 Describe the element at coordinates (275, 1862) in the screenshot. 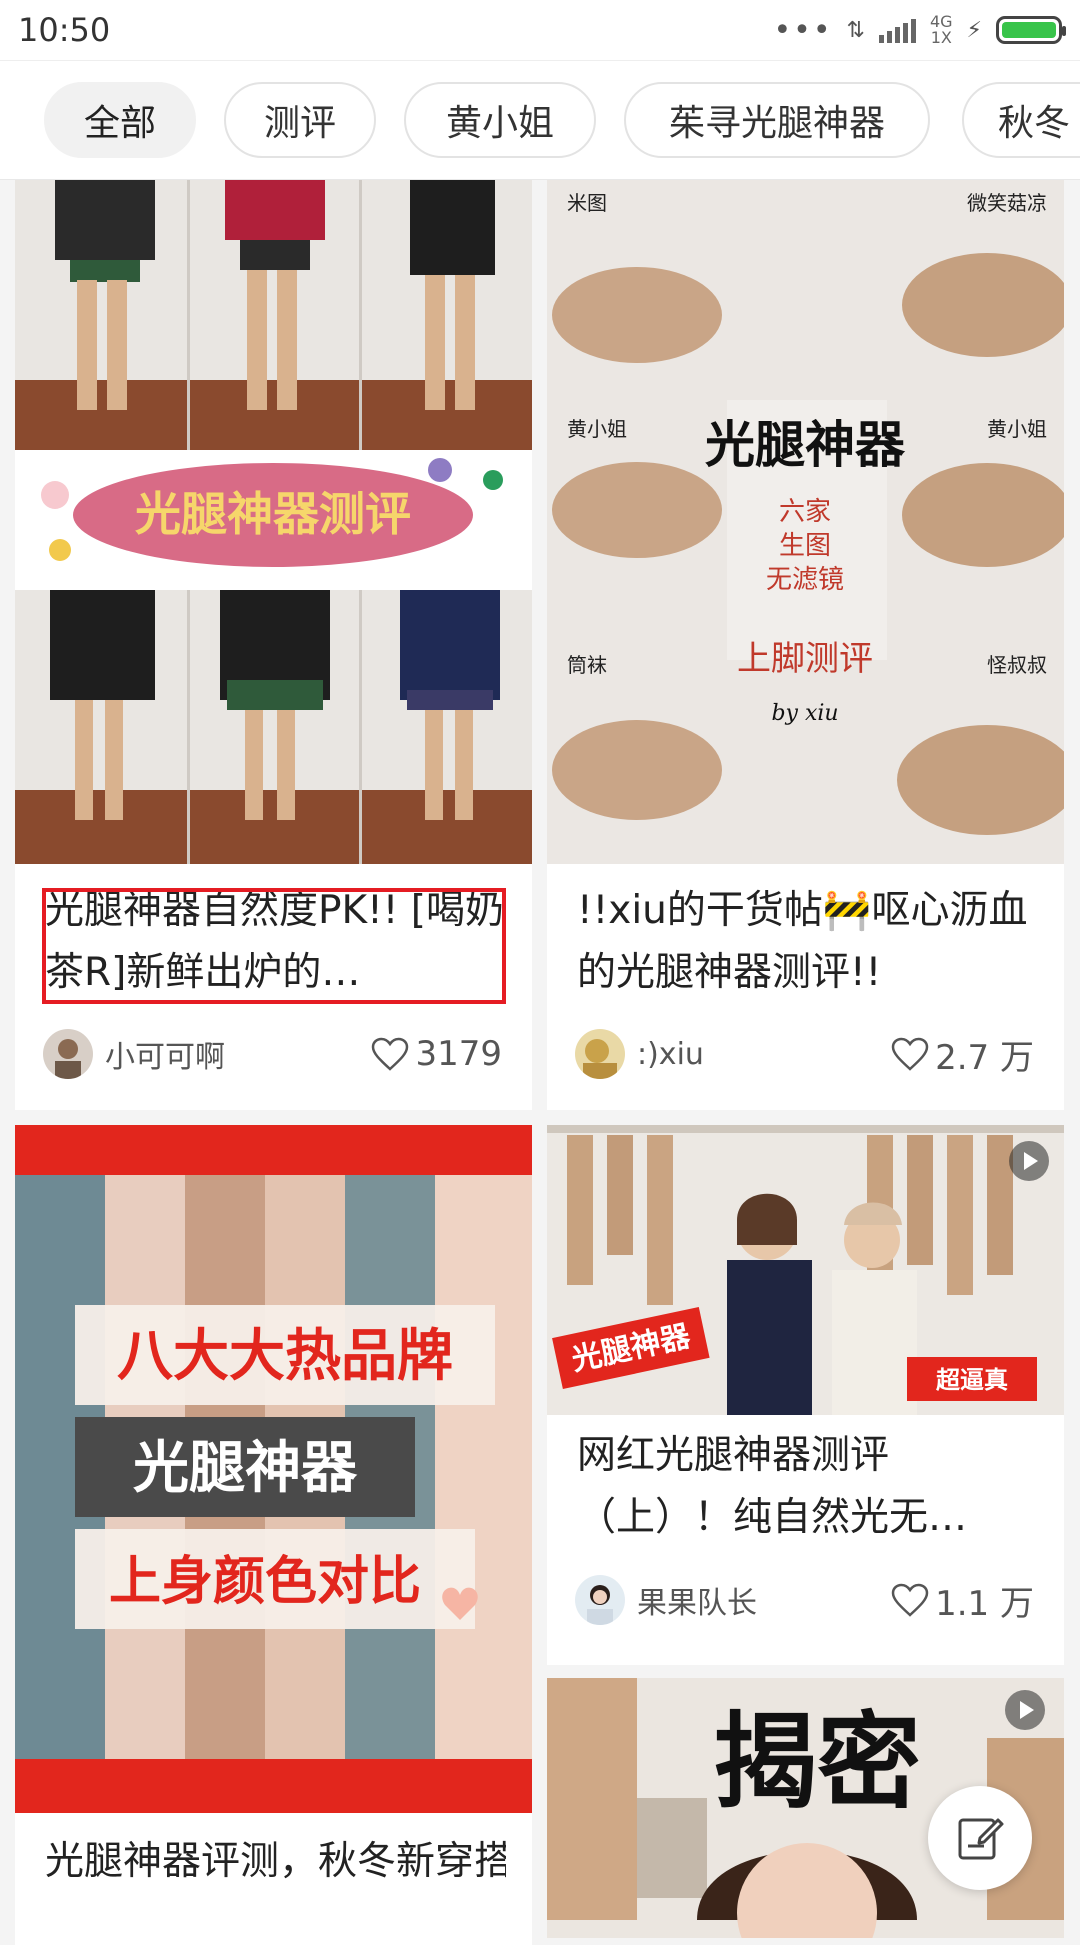

I see `card-title: 光腿神器评测，秋冬新穿搭双上，攻略!` at that location.